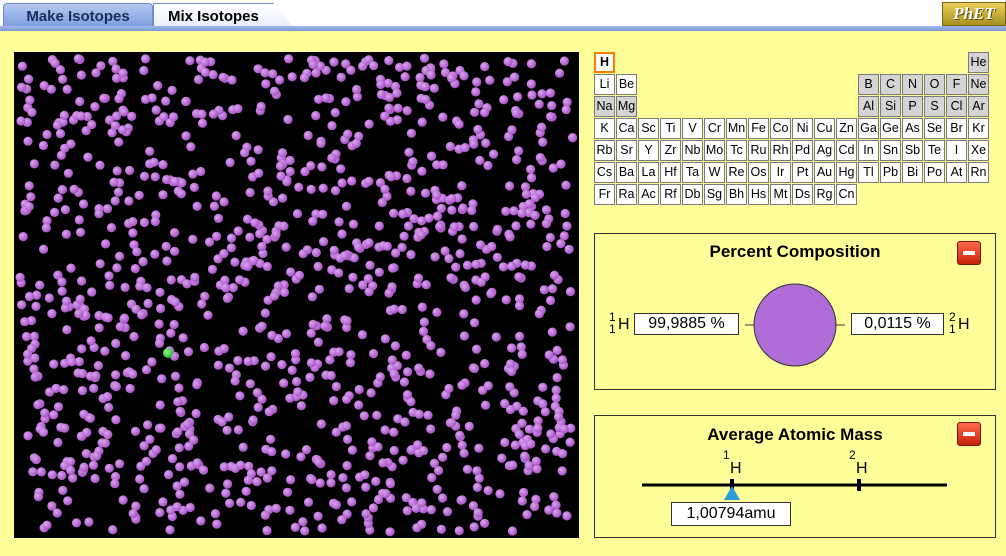 This screenshot has height=556, width=1006. Describe the element at coordinates (714, 172) in the screenshot. I see `element-w: W` at that location.